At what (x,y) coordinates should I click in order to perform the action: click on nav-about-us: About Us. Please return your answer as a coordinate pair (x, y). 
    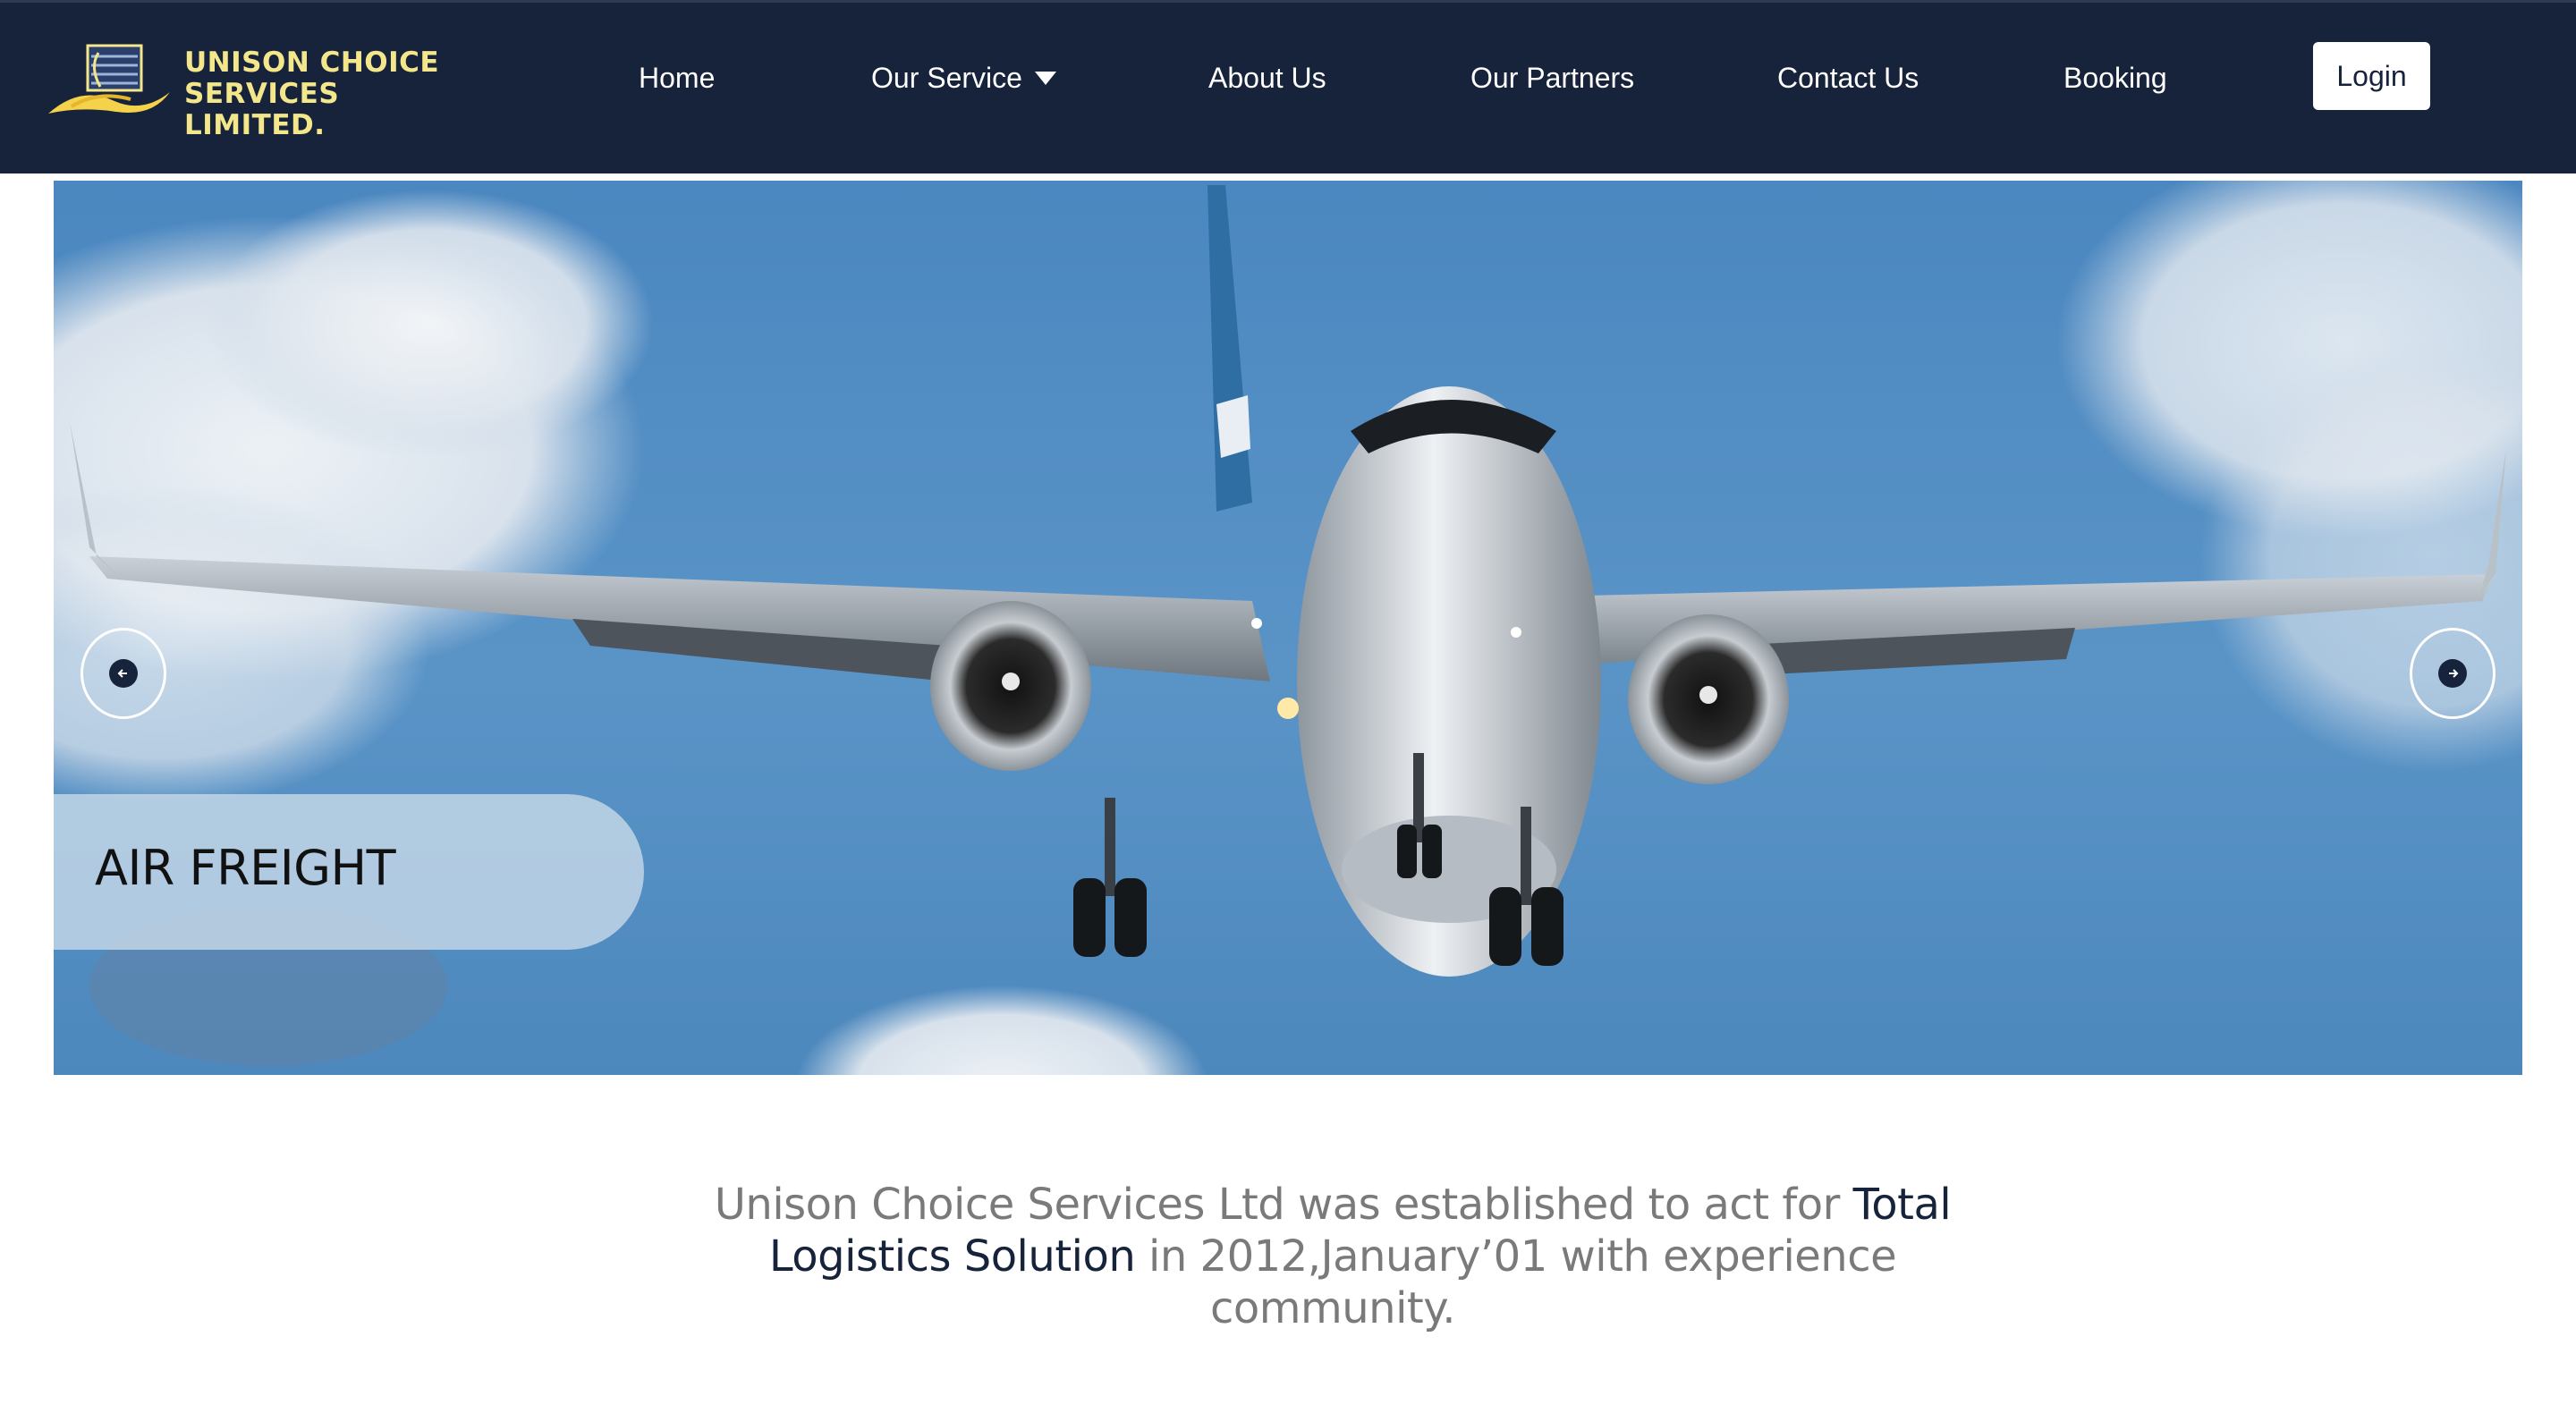
    Looking at the image, I should click on (1267, 78).